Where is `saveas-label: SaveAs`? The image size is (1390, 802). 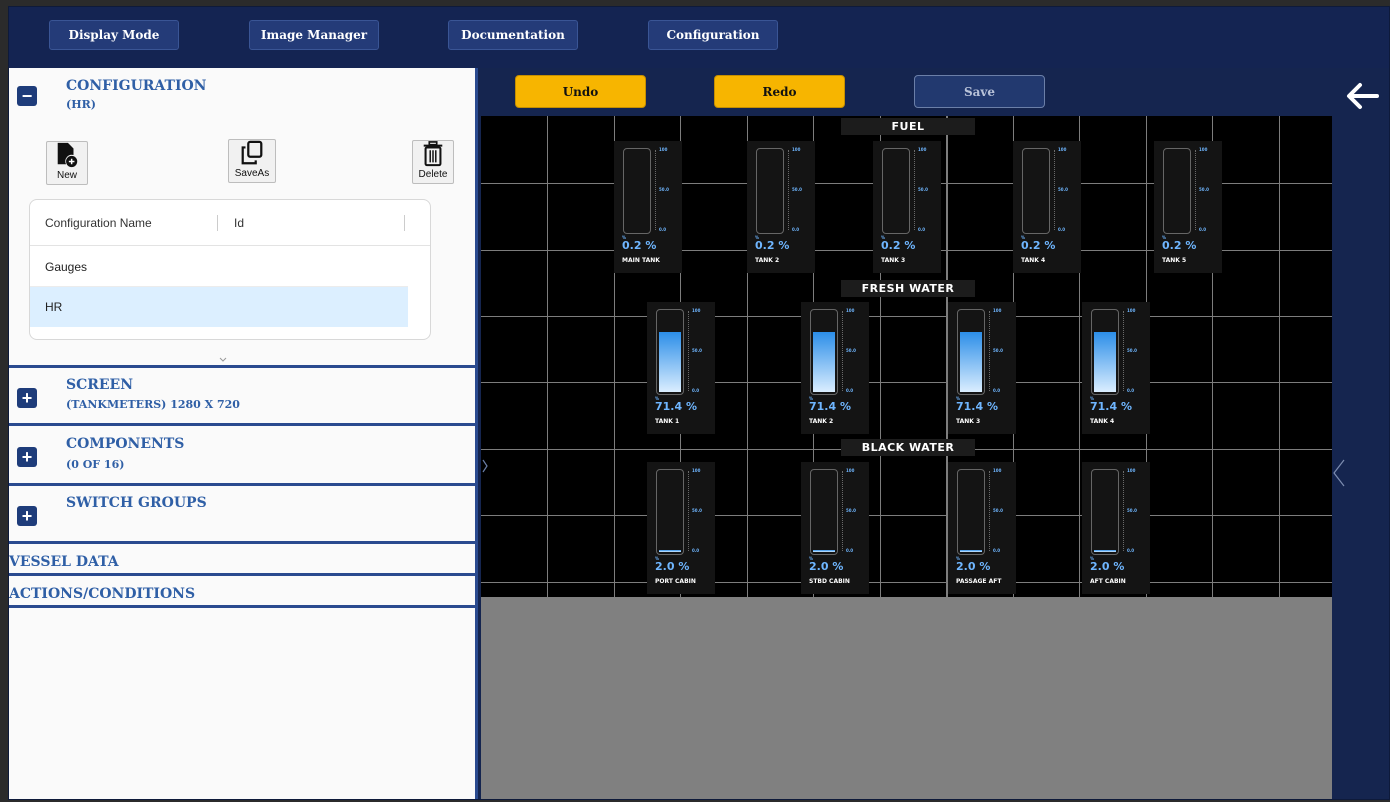
saveas-label: SaveAs is located at coordinates (252, 173).